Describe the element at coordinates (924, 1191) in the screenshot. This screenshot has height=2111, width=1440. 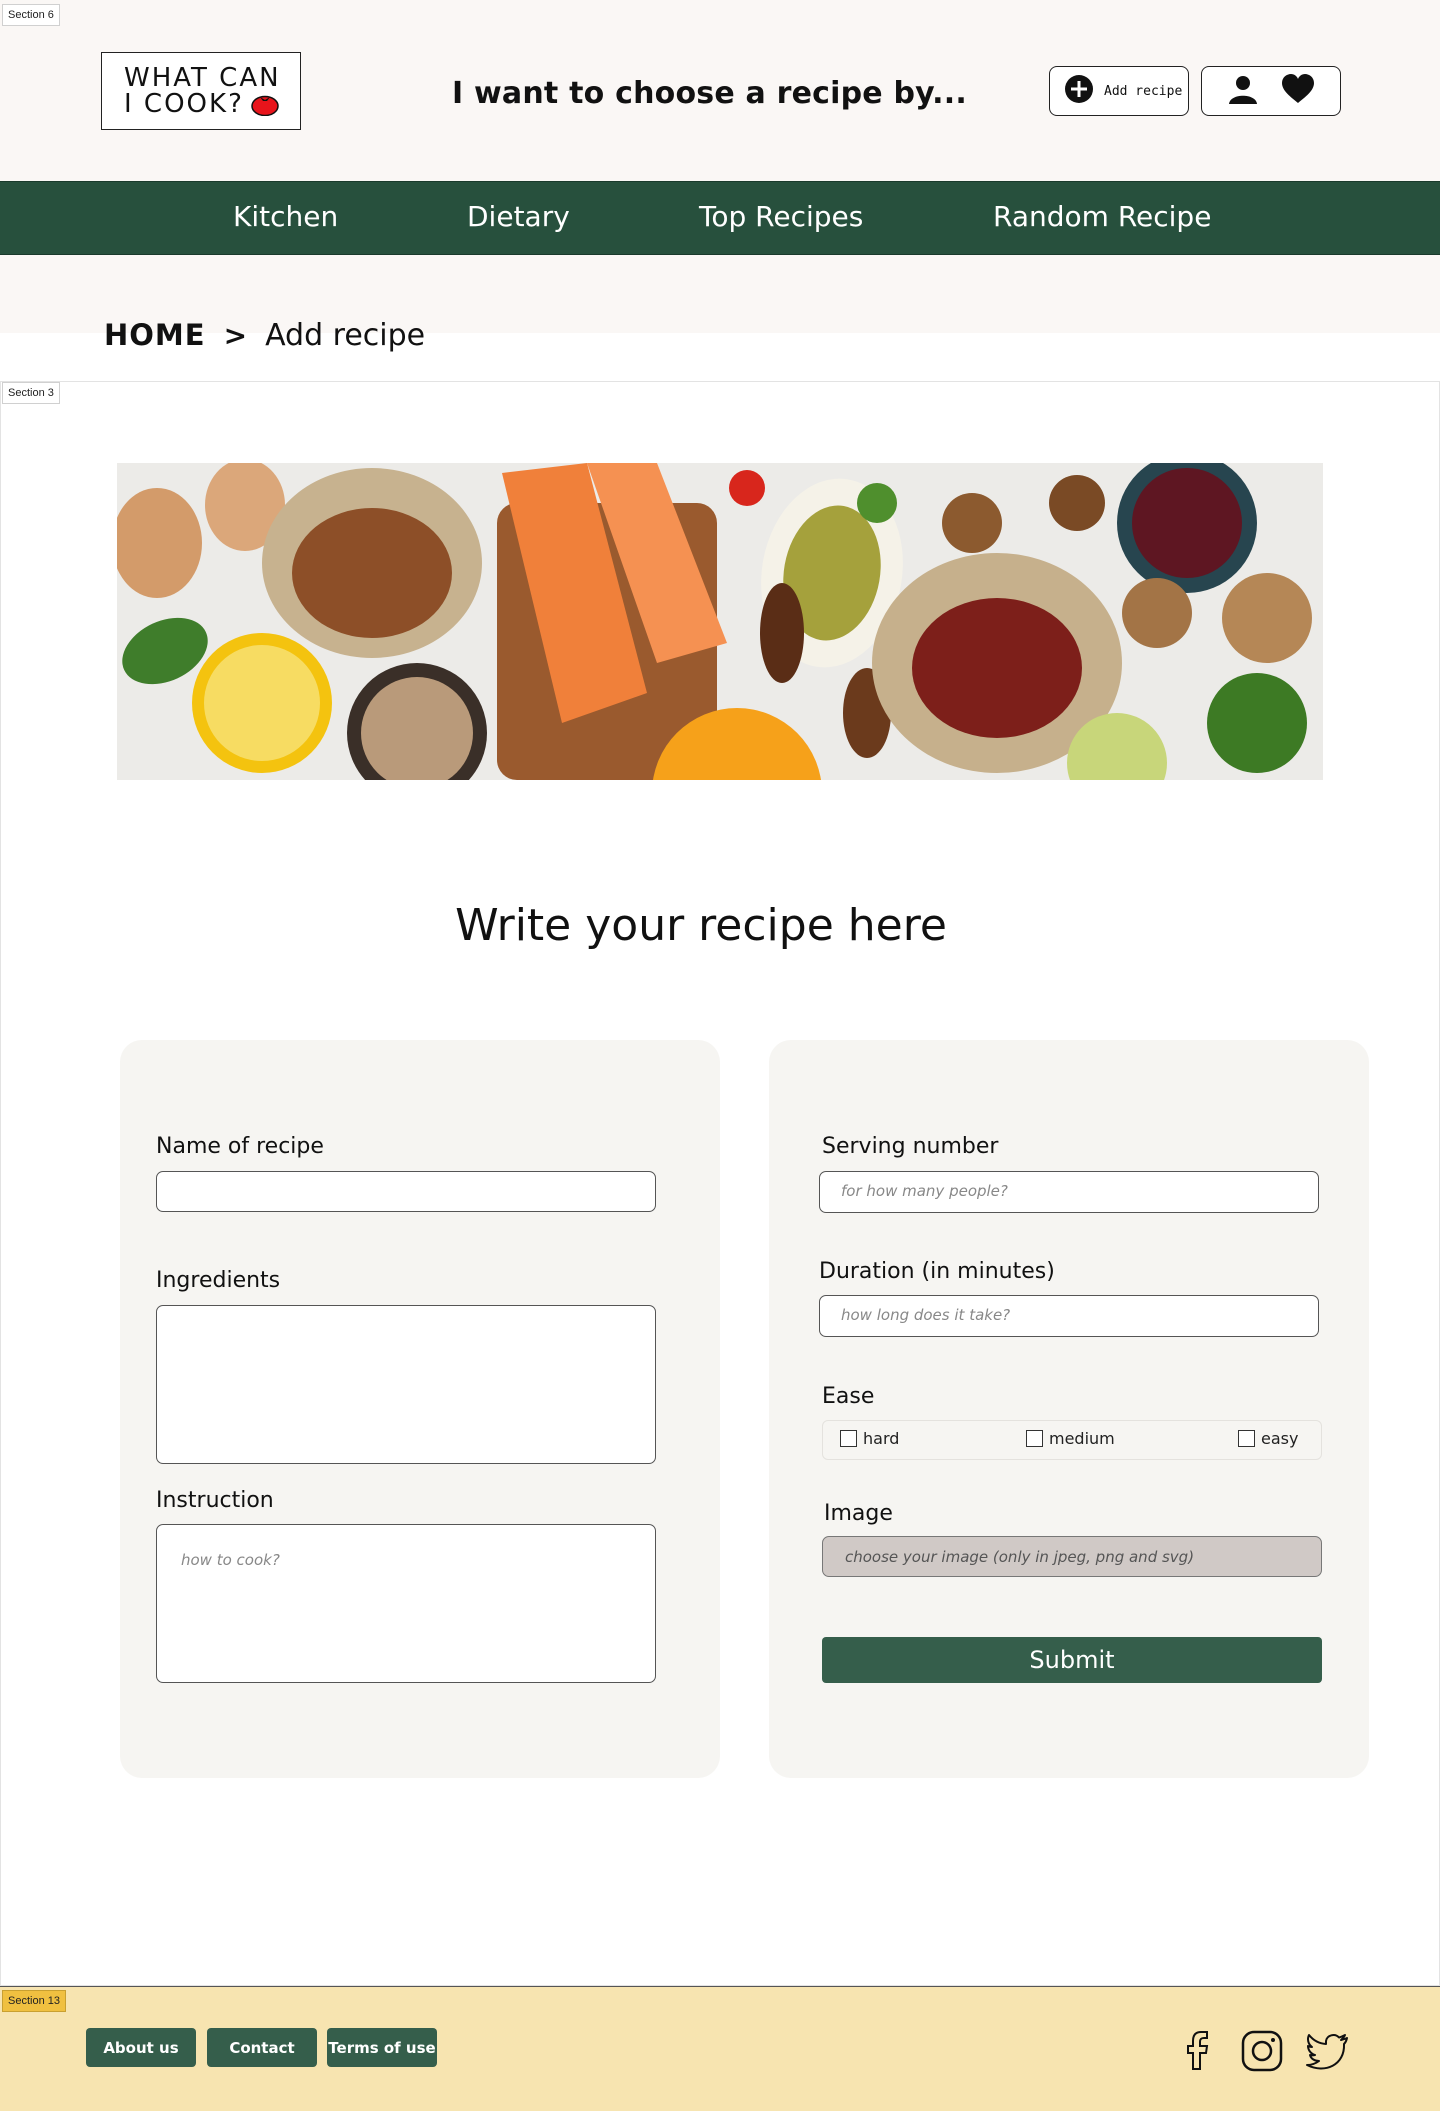
I see `serving-placeholder: for how many people?` at that location.